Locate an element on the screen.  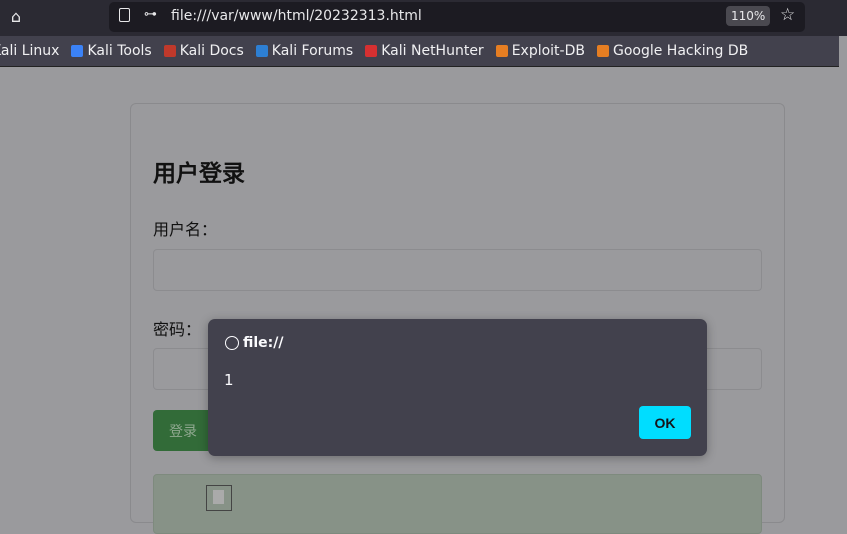
bookmark-label: Exploit-DB is located at coordinates (548, 51).